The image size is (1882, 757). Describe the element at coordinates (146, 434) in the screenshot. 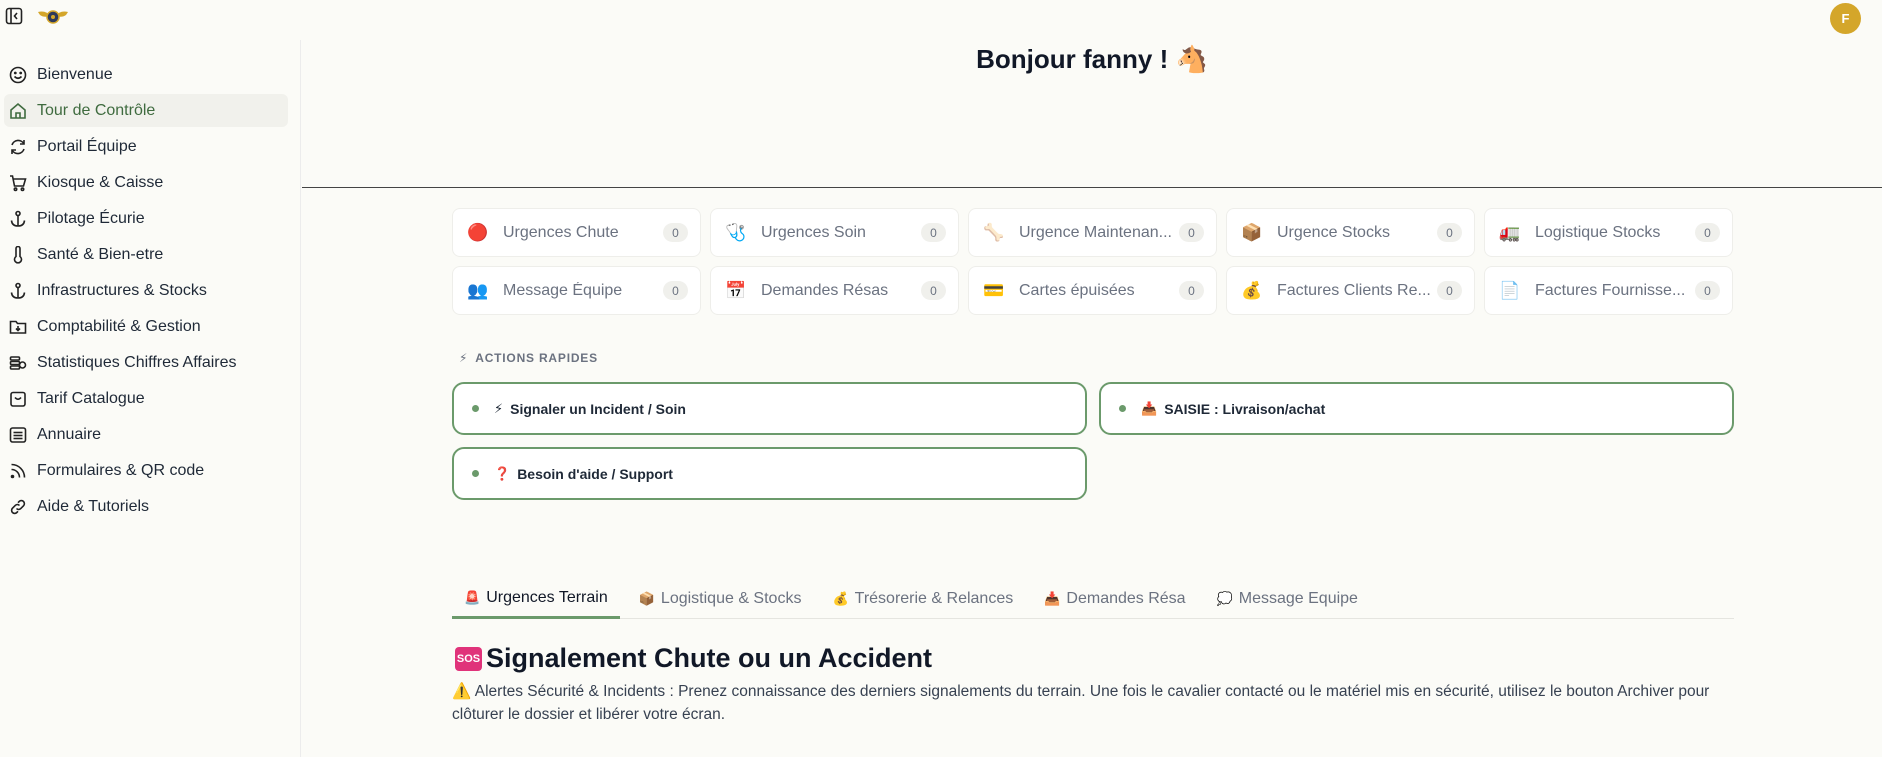

I see `sidebar-item-annuaire: Annuaire` at that location.